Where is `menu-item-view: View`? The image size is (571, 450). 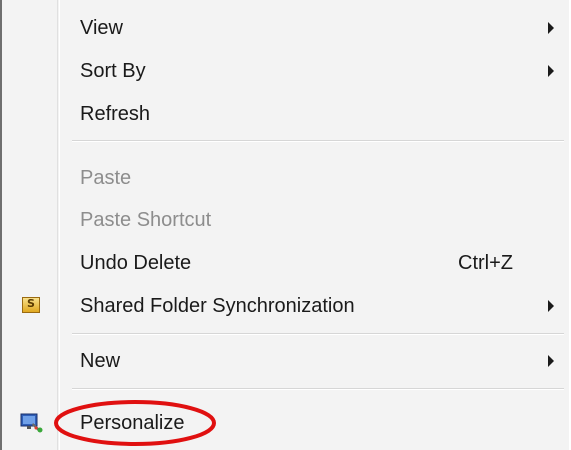 menu-item-view: View is located at coordinates (285, 28).